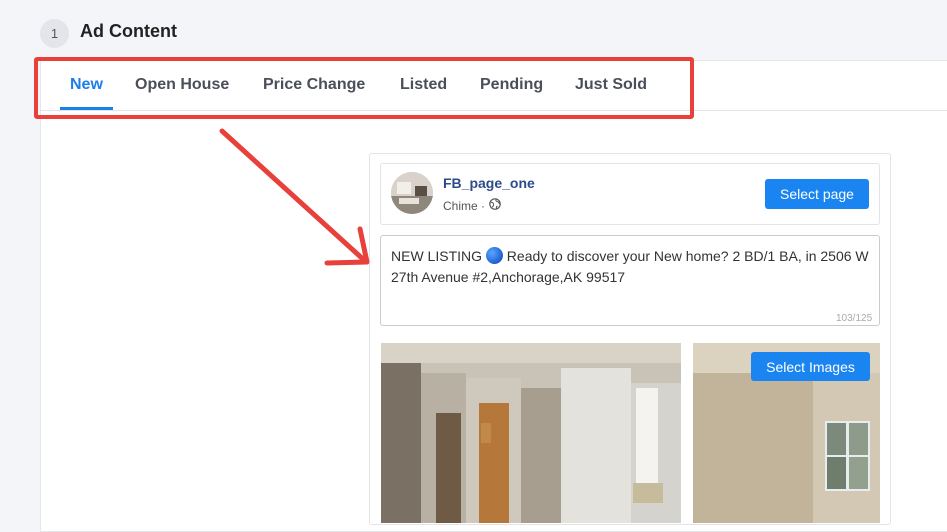 The width and height of the screenshot is (947, 532). What do you see at coordinates (817, 194) in the screenshot?
I see `select-page-button: Select page` at bounding box center [817, 194].